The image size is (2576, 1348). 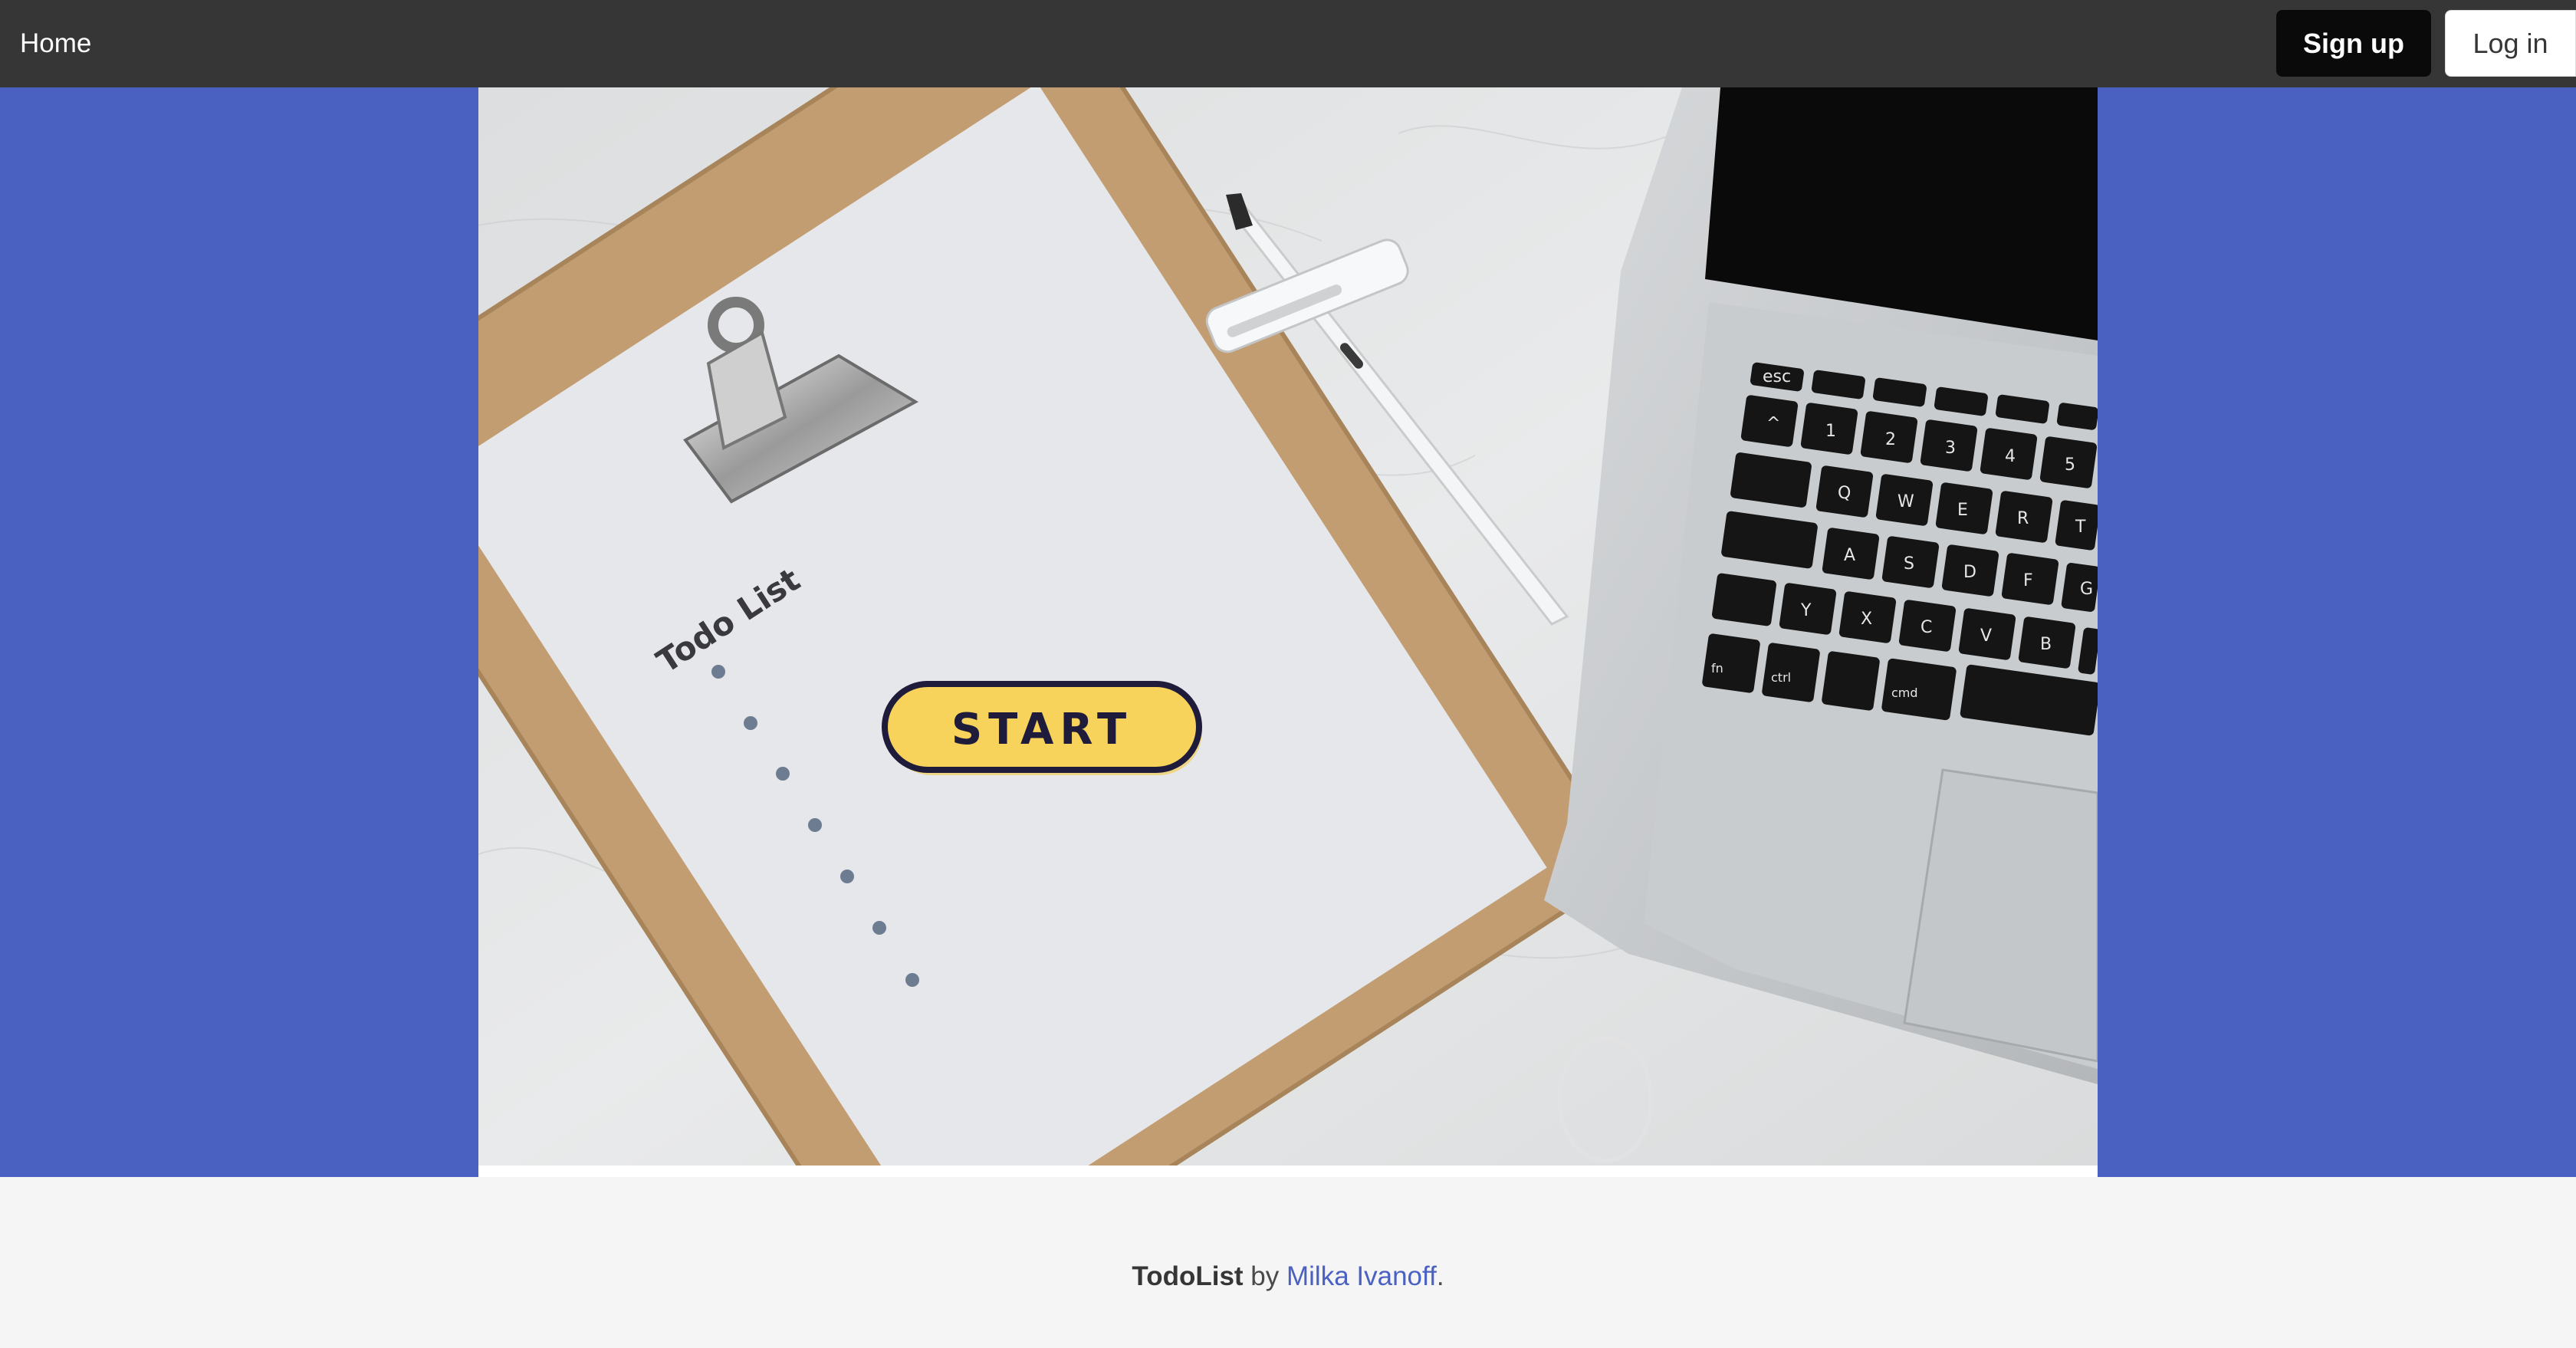 I want to click on svg-text: W, so click(x=1906, y=501).